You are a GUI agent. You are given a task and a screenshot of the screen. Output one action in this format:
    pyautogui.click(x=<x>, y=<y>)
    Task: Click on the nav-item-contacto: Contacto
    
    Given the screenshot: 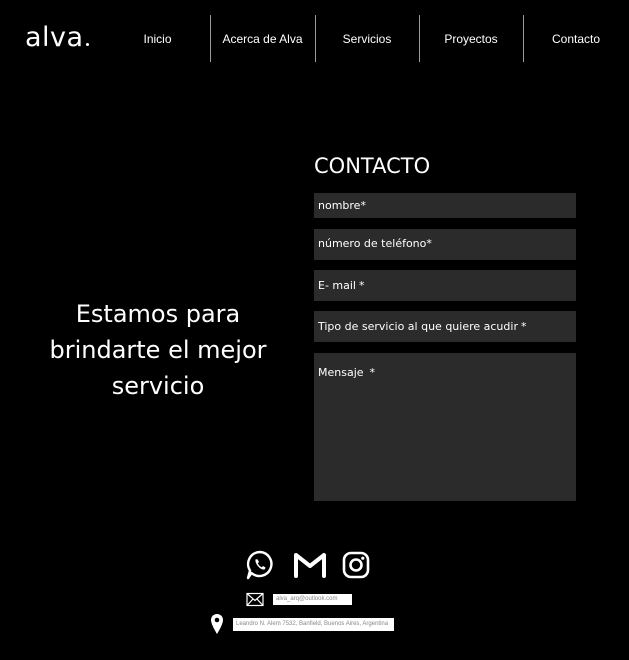 What is the action you would take?
    pyautogui.click(x=576, y=38)
    